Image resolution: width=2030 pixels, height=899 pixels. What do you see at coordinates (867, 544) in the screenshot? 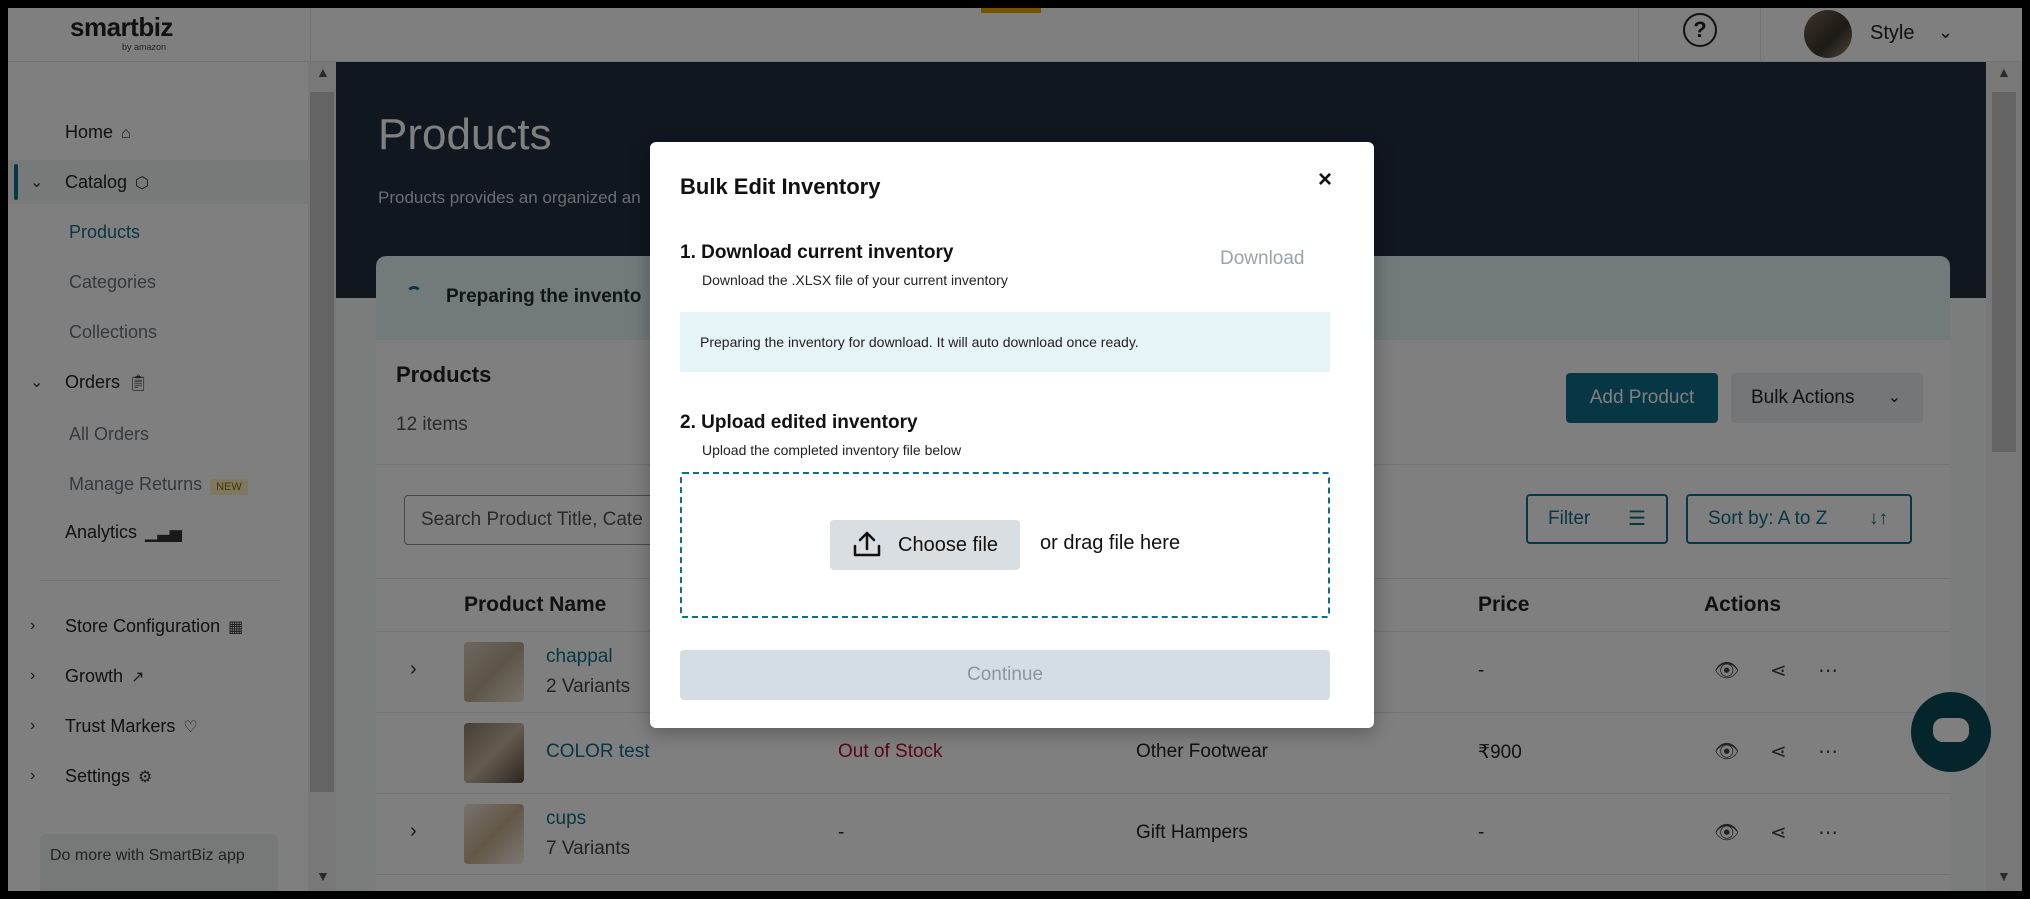
I see `upload-icon` at bounding box center [867, 544].